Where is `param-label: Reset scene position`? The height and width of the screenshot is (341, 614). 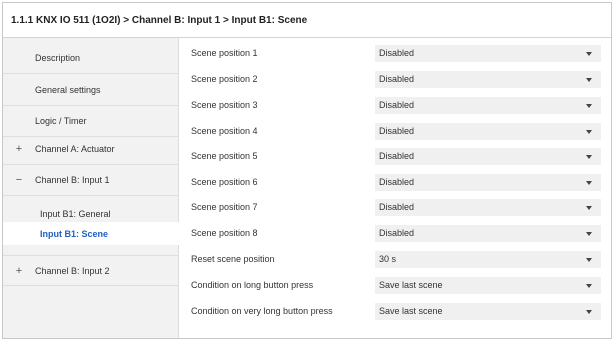
param-label: Reset scene position is located at coordinates (233, 259).